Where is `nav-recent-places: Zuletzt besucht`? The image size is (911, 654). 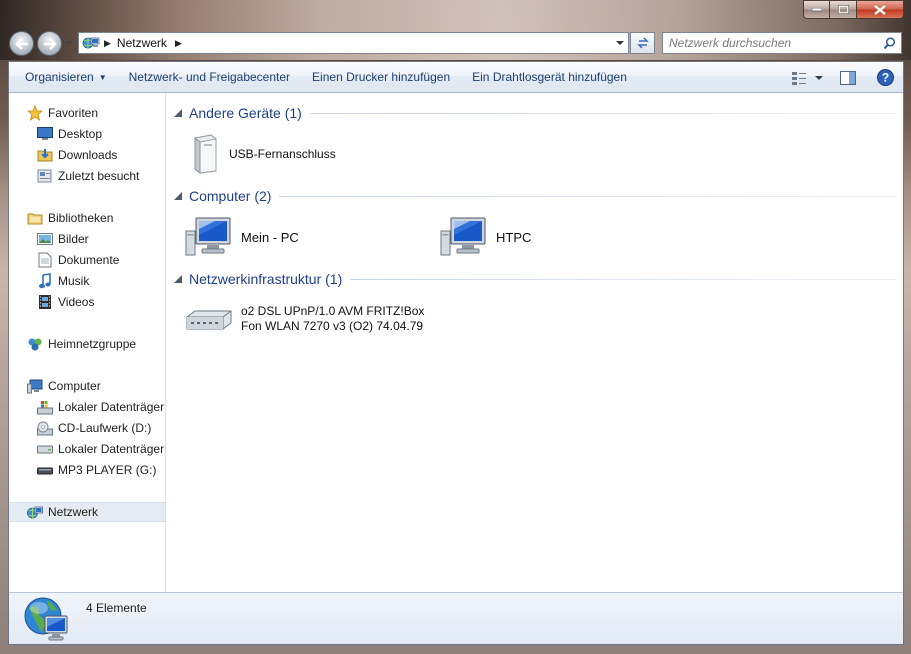
nav-recent-places: Zuletzt besucht is located at coordinates (88, 176).